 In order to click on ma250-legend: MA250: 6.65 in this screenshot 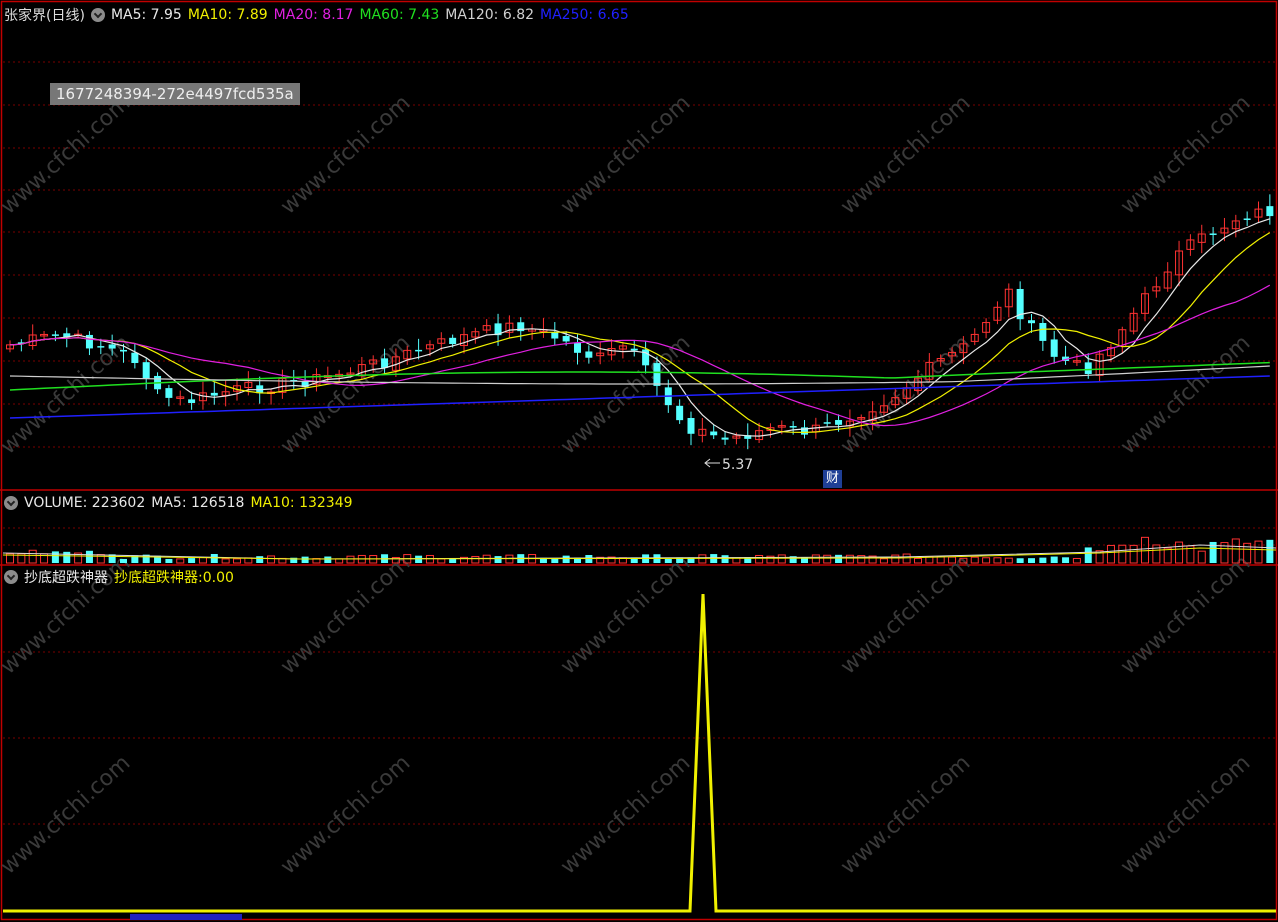, I will do `click(584, 15)`.